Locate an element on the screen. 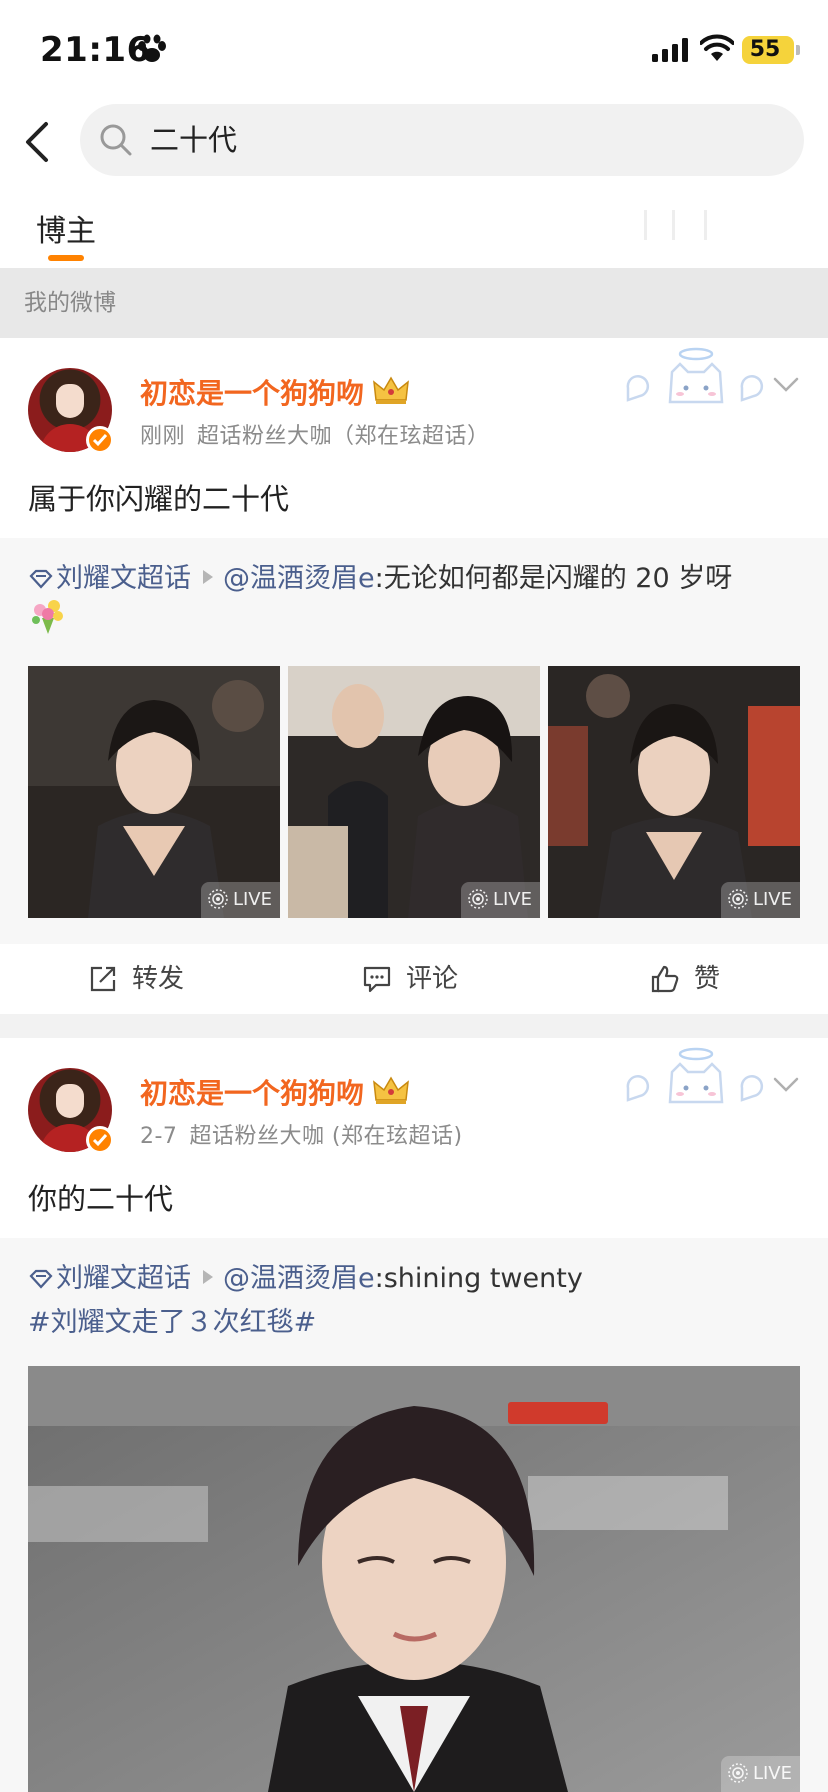 The width and height of the screenshot is (828, 1792). fan-badge-text: 超话粉丝大咖（郑在玹超话） is located at coordinates (343, 436).